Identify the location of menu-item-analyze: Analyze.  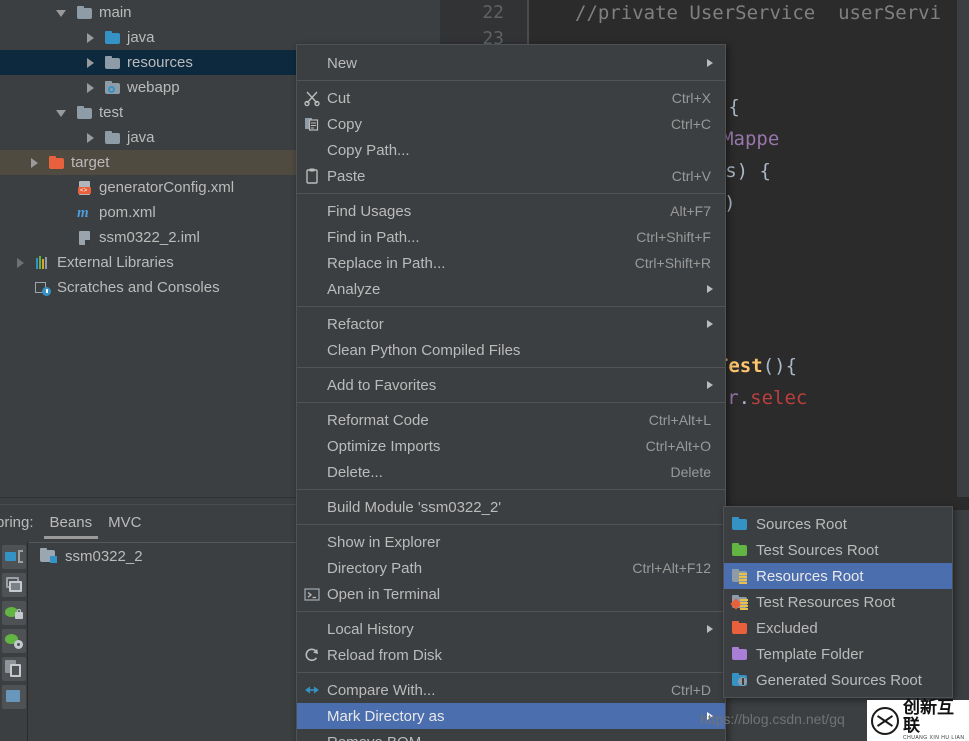
(511, 289).